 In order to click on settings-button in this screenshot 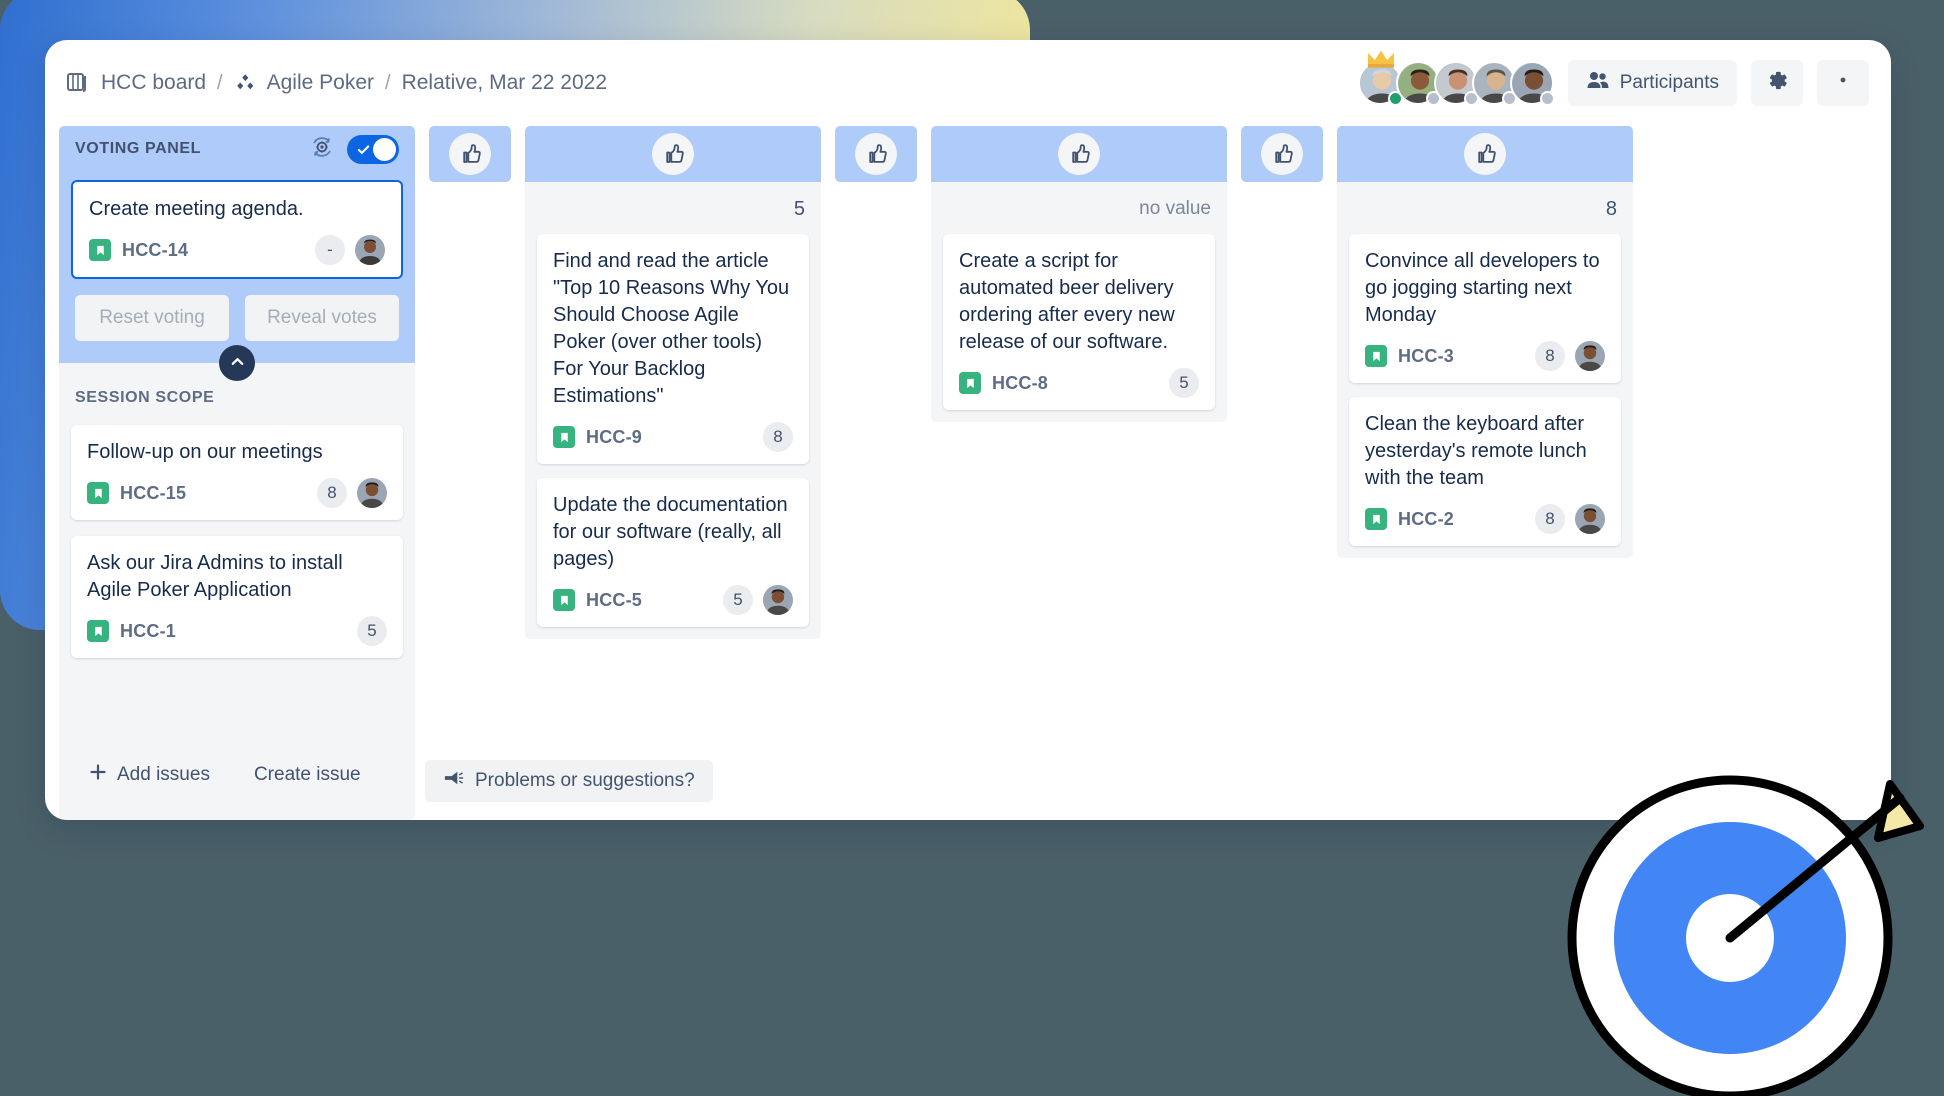, I will do `click(1777, 83)`.